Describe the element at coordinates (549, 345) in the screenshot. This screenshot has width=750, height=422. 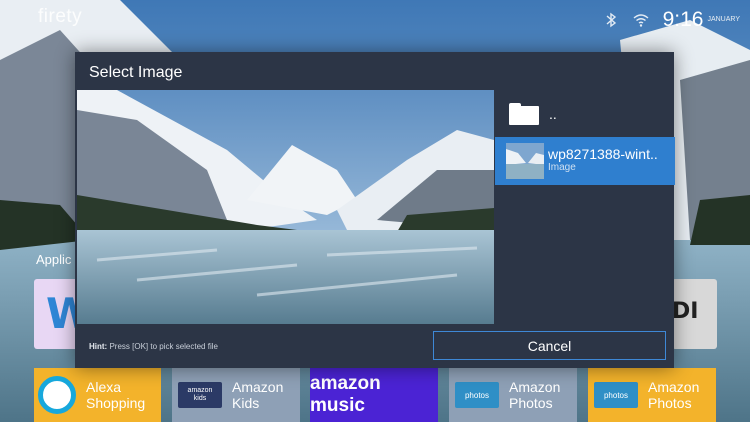
I see `cancel-button: Cancel` at that location.